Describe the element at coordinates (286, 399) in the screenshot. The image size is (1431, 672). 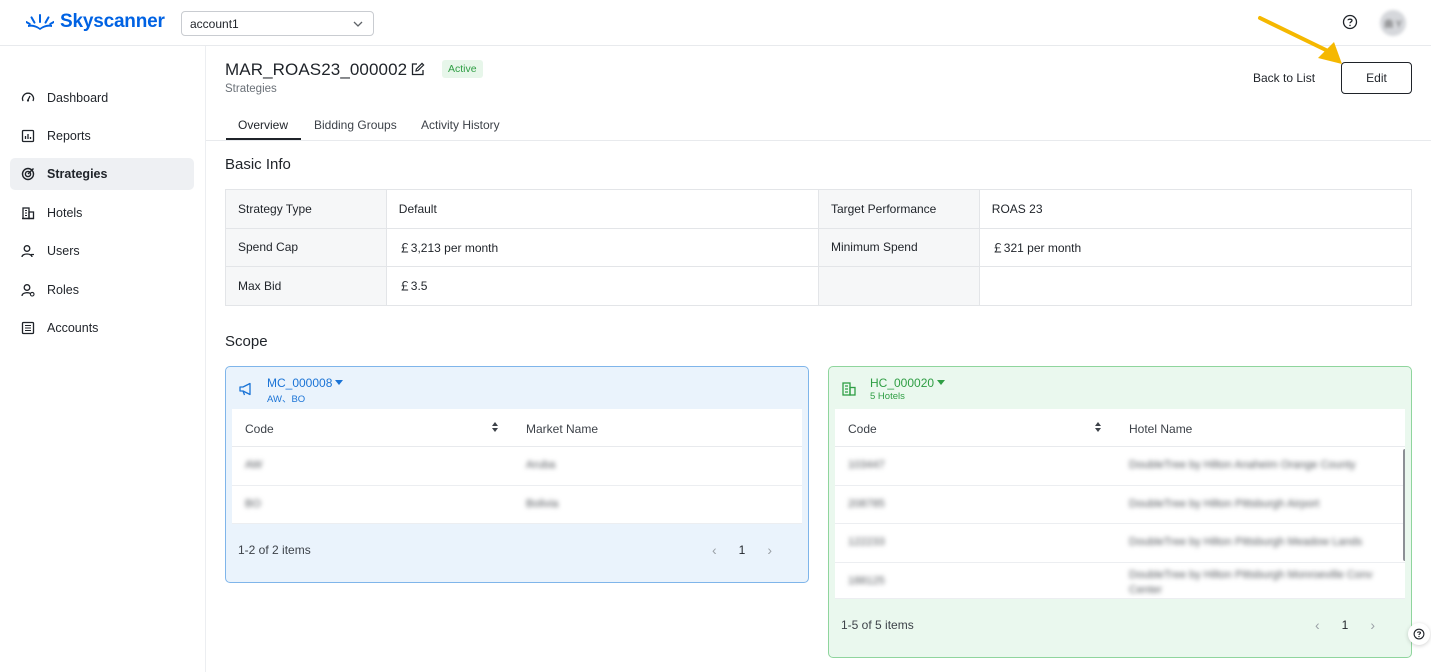
I see `market-summary: AW、BO` at that location.